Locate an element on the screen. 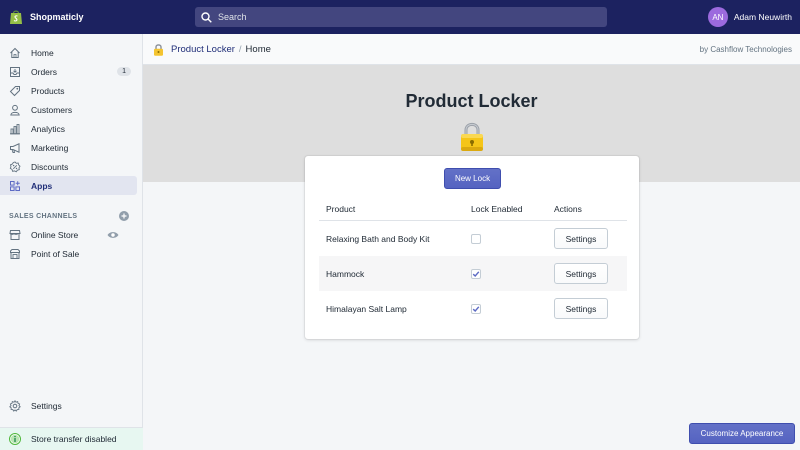 Image resolution: width=800 pixels, height=450 pixels. sidebar-item-label: Analytics is located at coordinates (48, 128).